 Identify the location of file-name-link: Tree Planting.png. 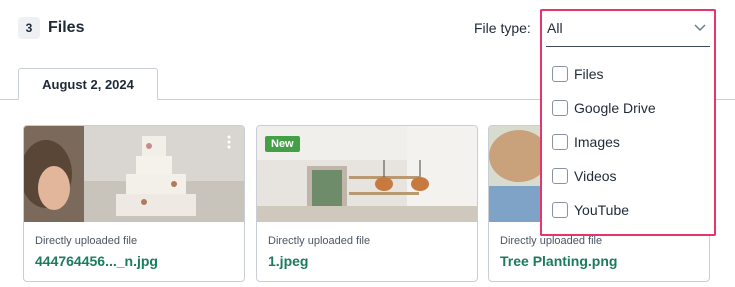
(558, 261).